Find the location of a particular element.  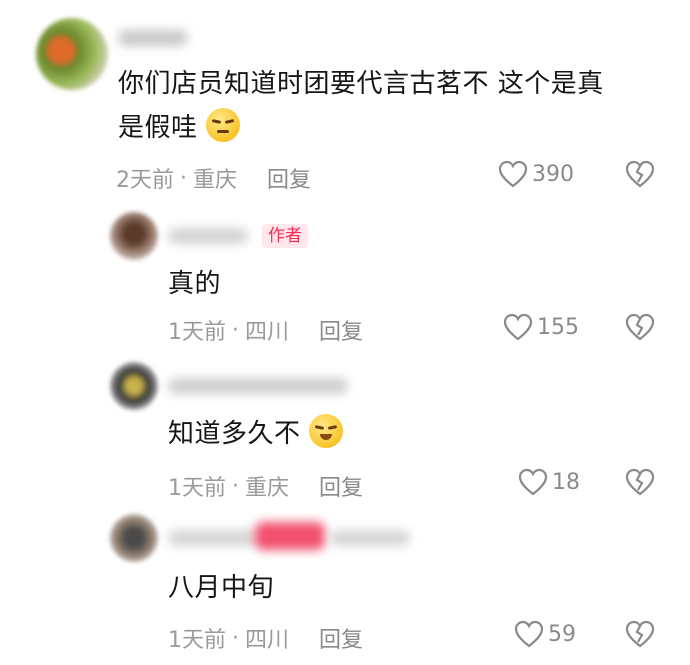

like-button: 18 is located at coordinates (549, 482).